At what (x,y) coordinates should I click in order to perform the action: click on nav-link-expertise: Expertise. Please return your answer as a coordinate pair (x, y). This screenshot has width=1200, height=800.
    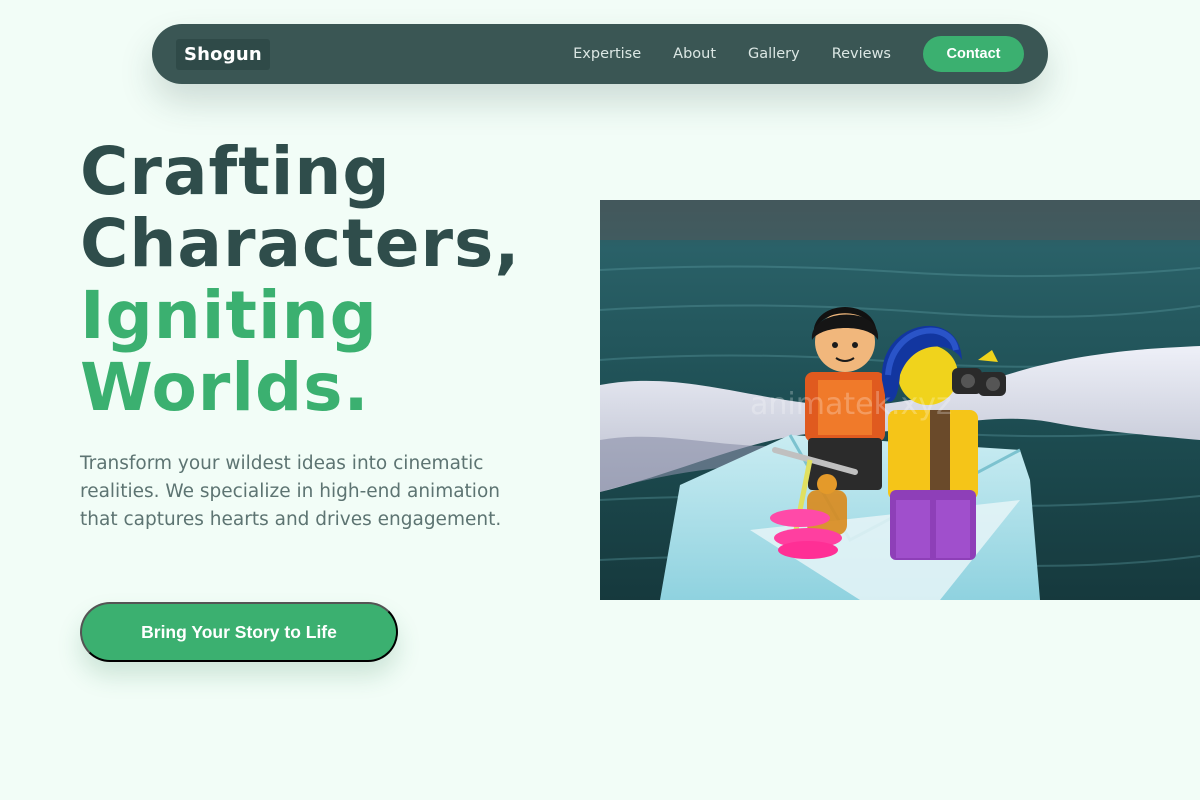
    Looking at the image, I should click on (607, 54).